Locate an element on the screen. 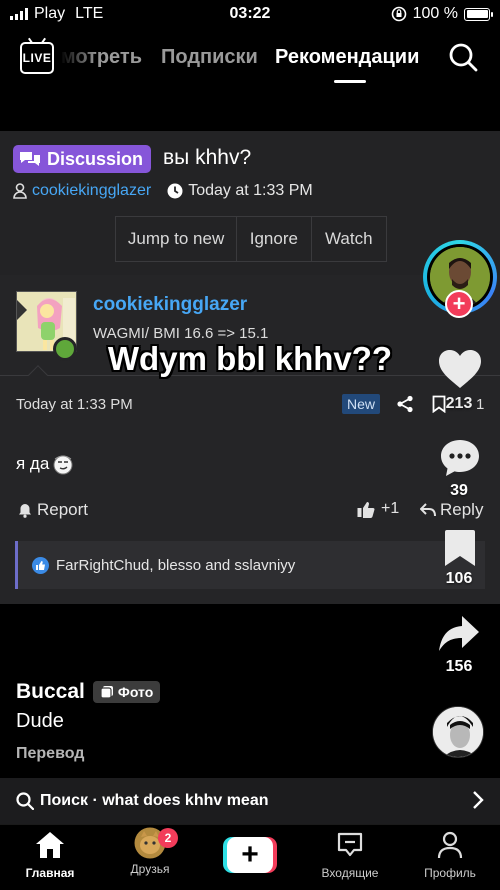 The width and height of the screenshot is (500, 890). battery-percent: 100 % is located at coordinates (435, 13).